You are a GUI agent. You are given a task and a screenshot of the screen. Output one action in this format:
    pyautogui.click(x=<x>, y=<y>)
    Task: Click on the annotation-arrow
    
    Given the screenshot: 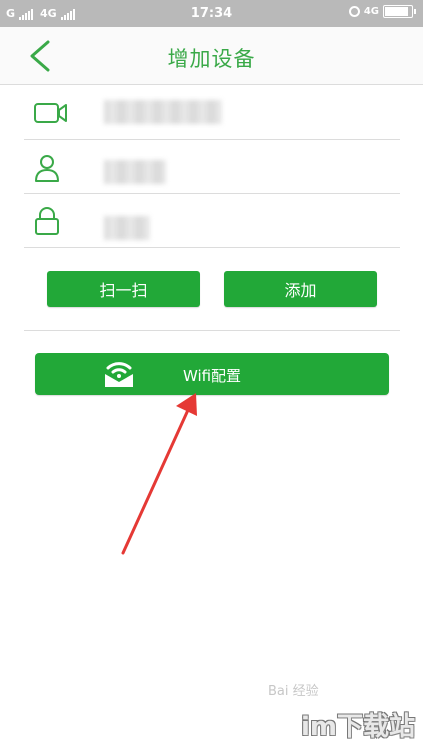 What is the action you would take?
    pyautogui.click(x=159, y=474)
    